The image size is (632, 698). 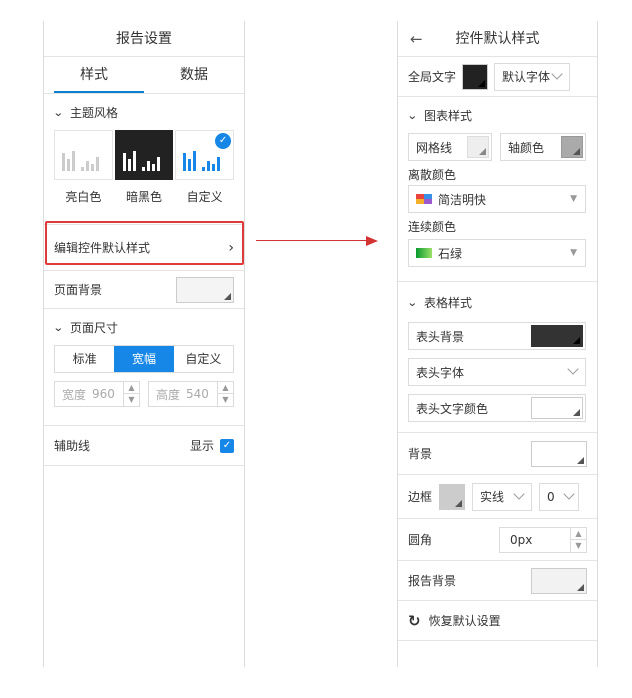 What do you see at coordinates (144, 112) in the screenshot?
I see `theme-section-header: ⌄ 主题风格` at bounding box center [144, 112].